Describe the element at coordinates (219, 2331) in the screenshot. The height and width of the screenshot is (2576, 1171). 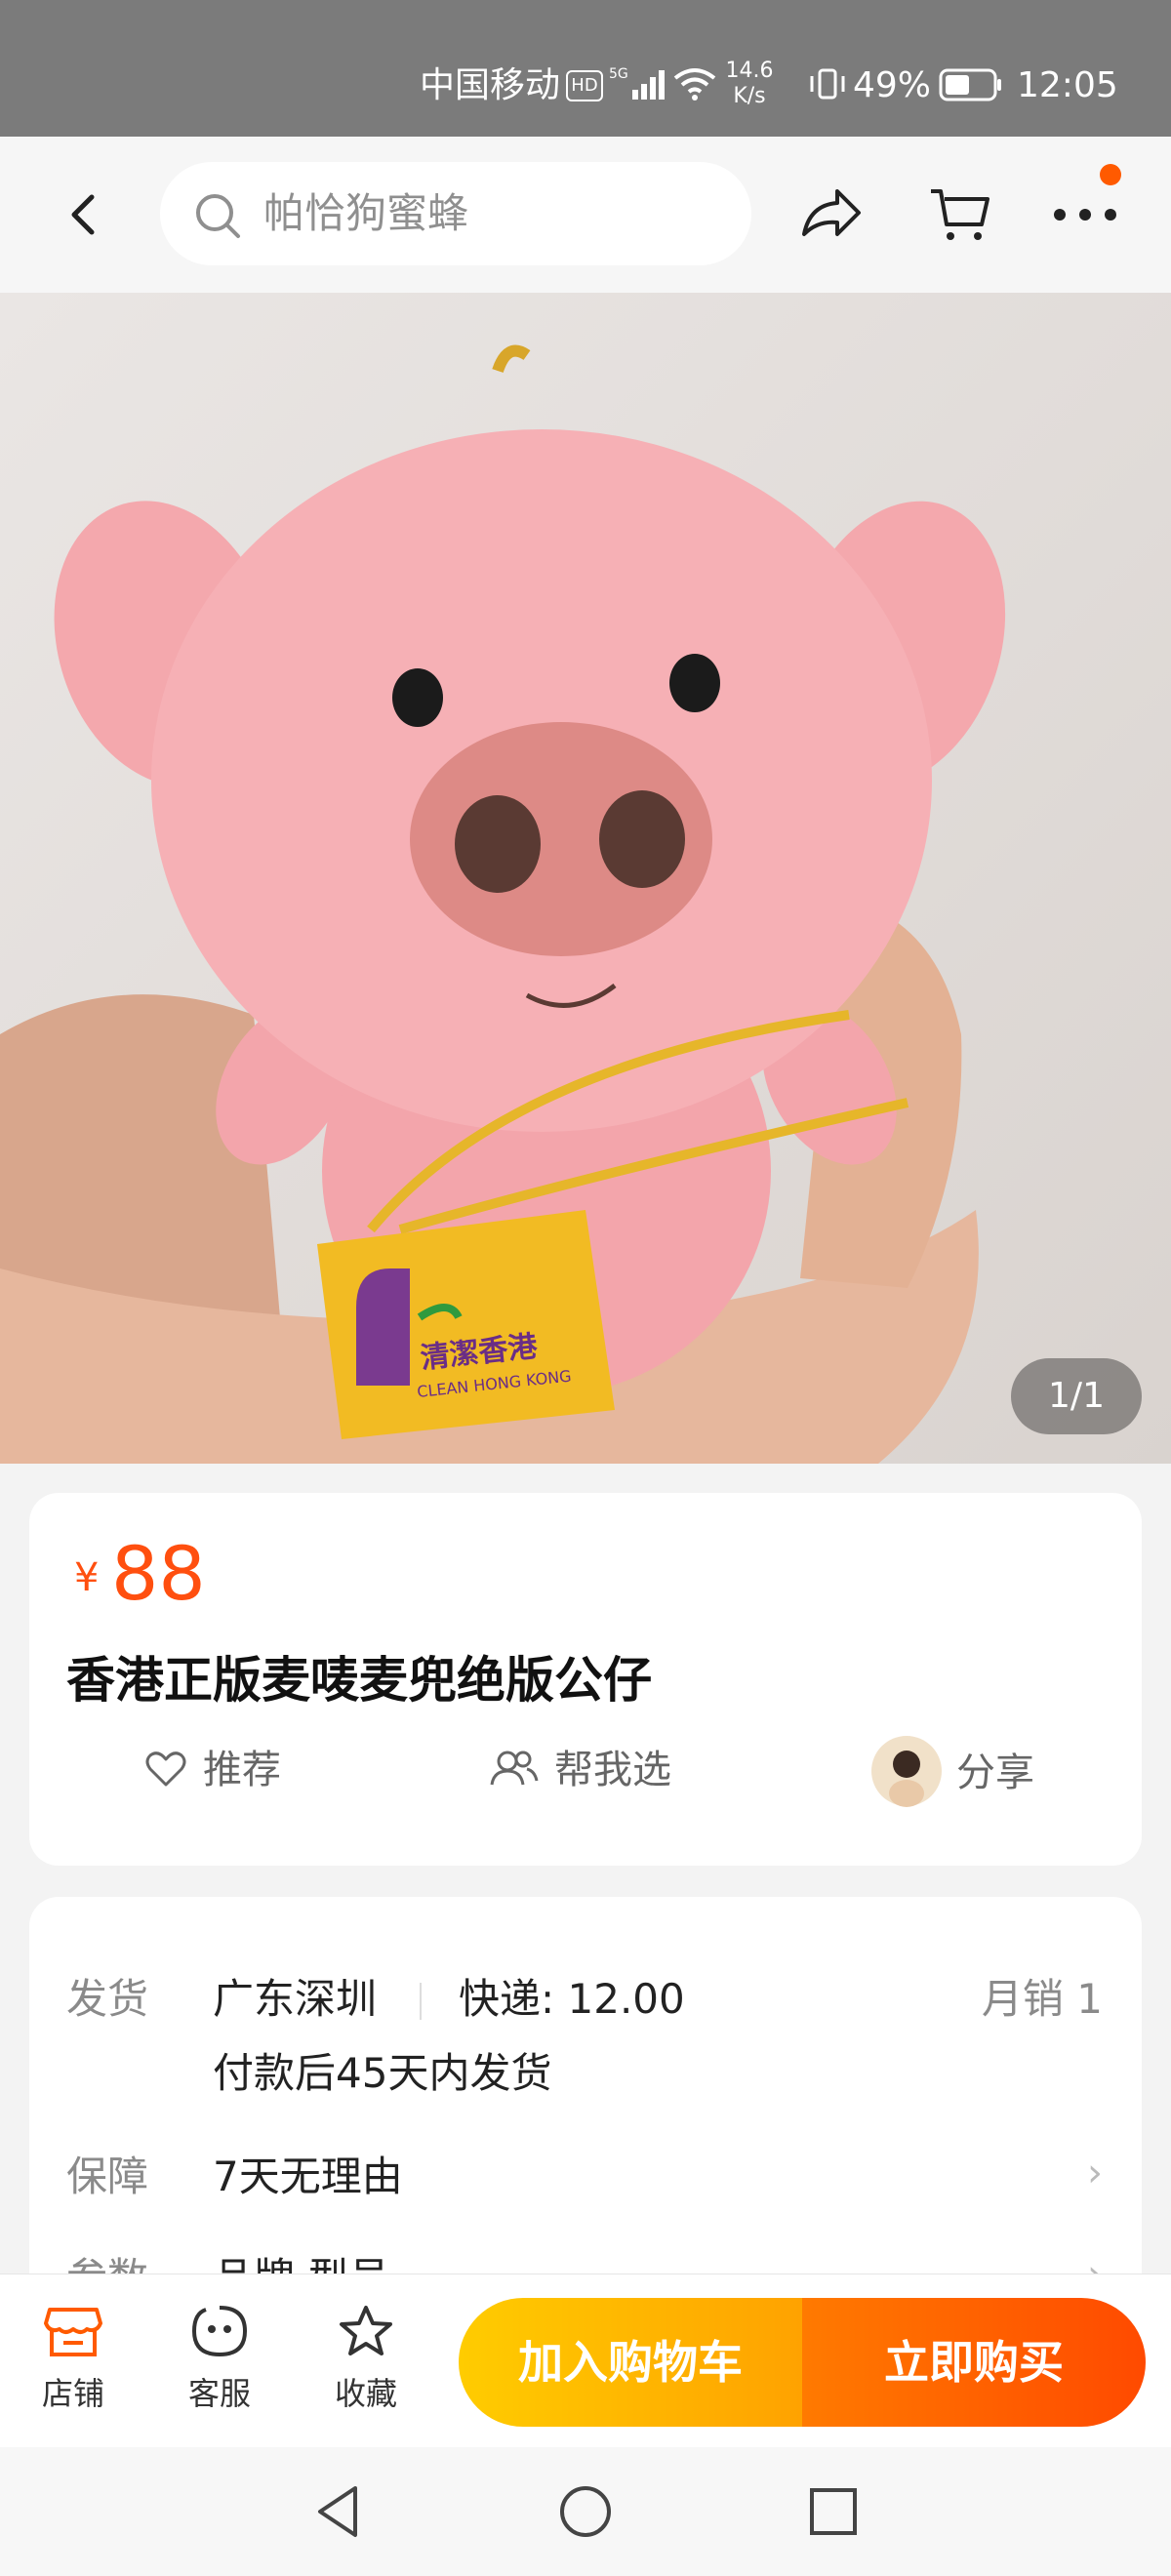
I see `chat-face-icon` at that location.